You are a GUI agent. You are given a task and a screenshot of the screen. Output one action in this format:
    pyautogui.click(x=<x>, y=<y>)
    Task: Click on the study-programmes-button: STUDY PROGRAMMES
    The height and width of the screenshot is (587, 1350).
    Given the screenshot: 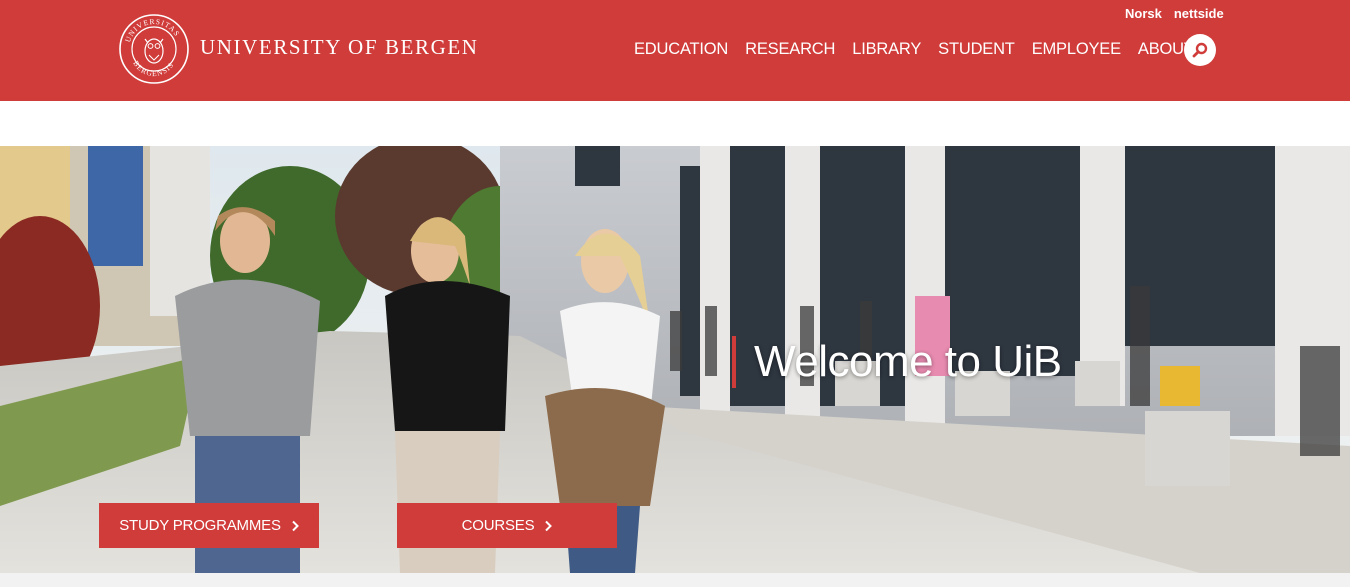 What is the action you would take?
    pyautogui.click(x=209, y=525)
    